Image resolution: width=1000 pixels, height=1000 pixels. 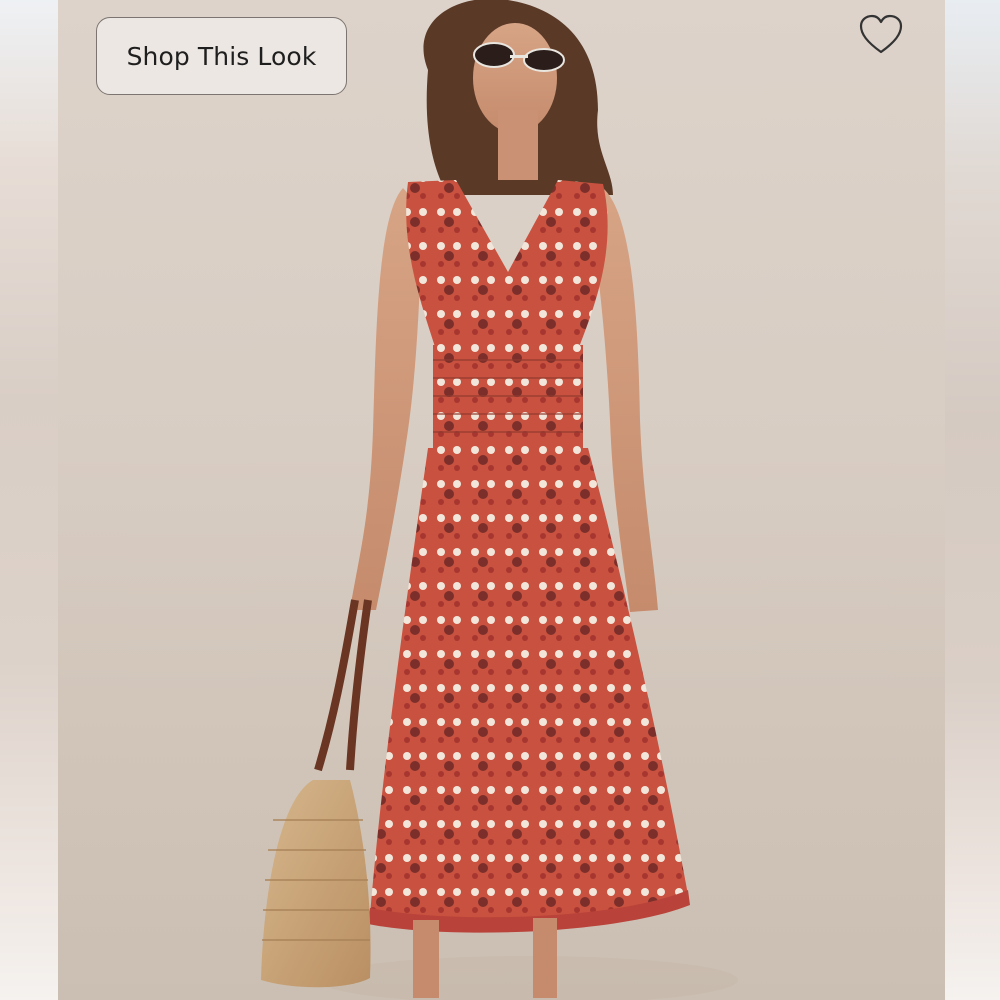 I want to click on blurred-background-right, so click(x=972, y=500).